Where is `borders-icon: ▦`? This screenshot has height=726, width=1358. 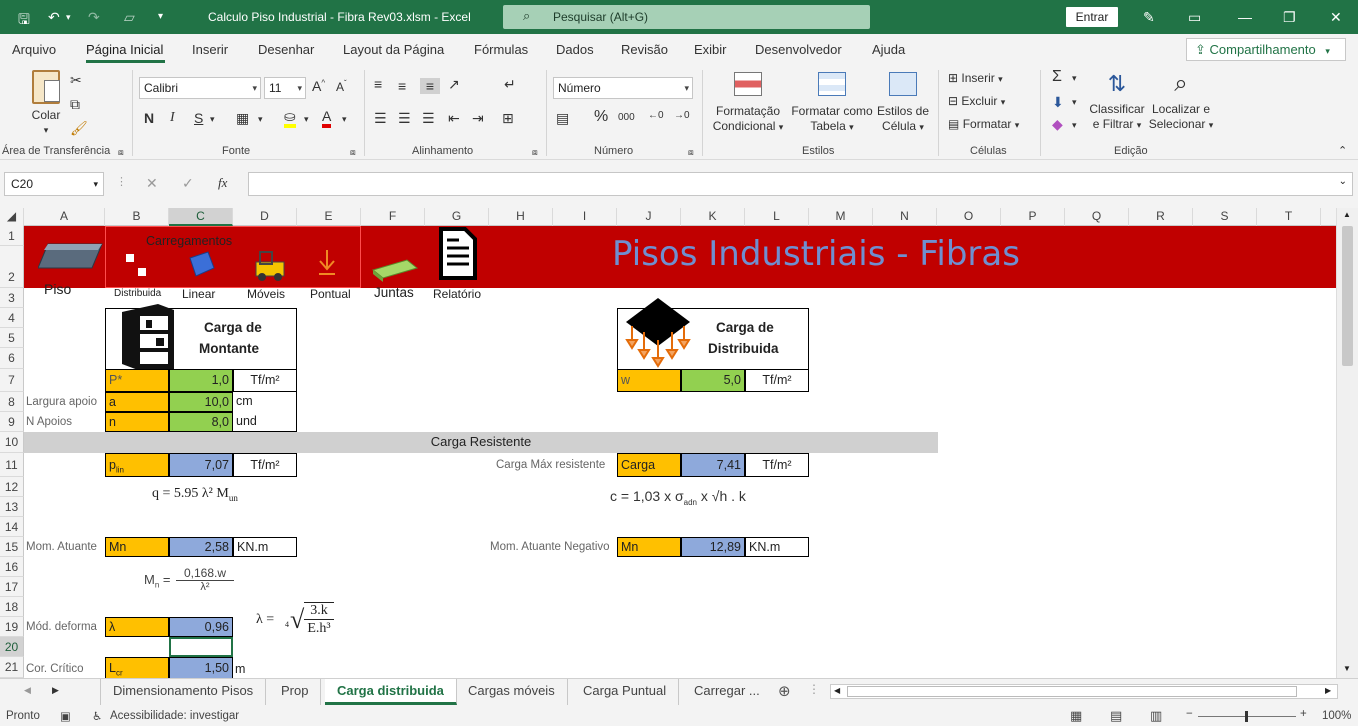
borders-icon: ▦ is located at coordinates (242, 118).